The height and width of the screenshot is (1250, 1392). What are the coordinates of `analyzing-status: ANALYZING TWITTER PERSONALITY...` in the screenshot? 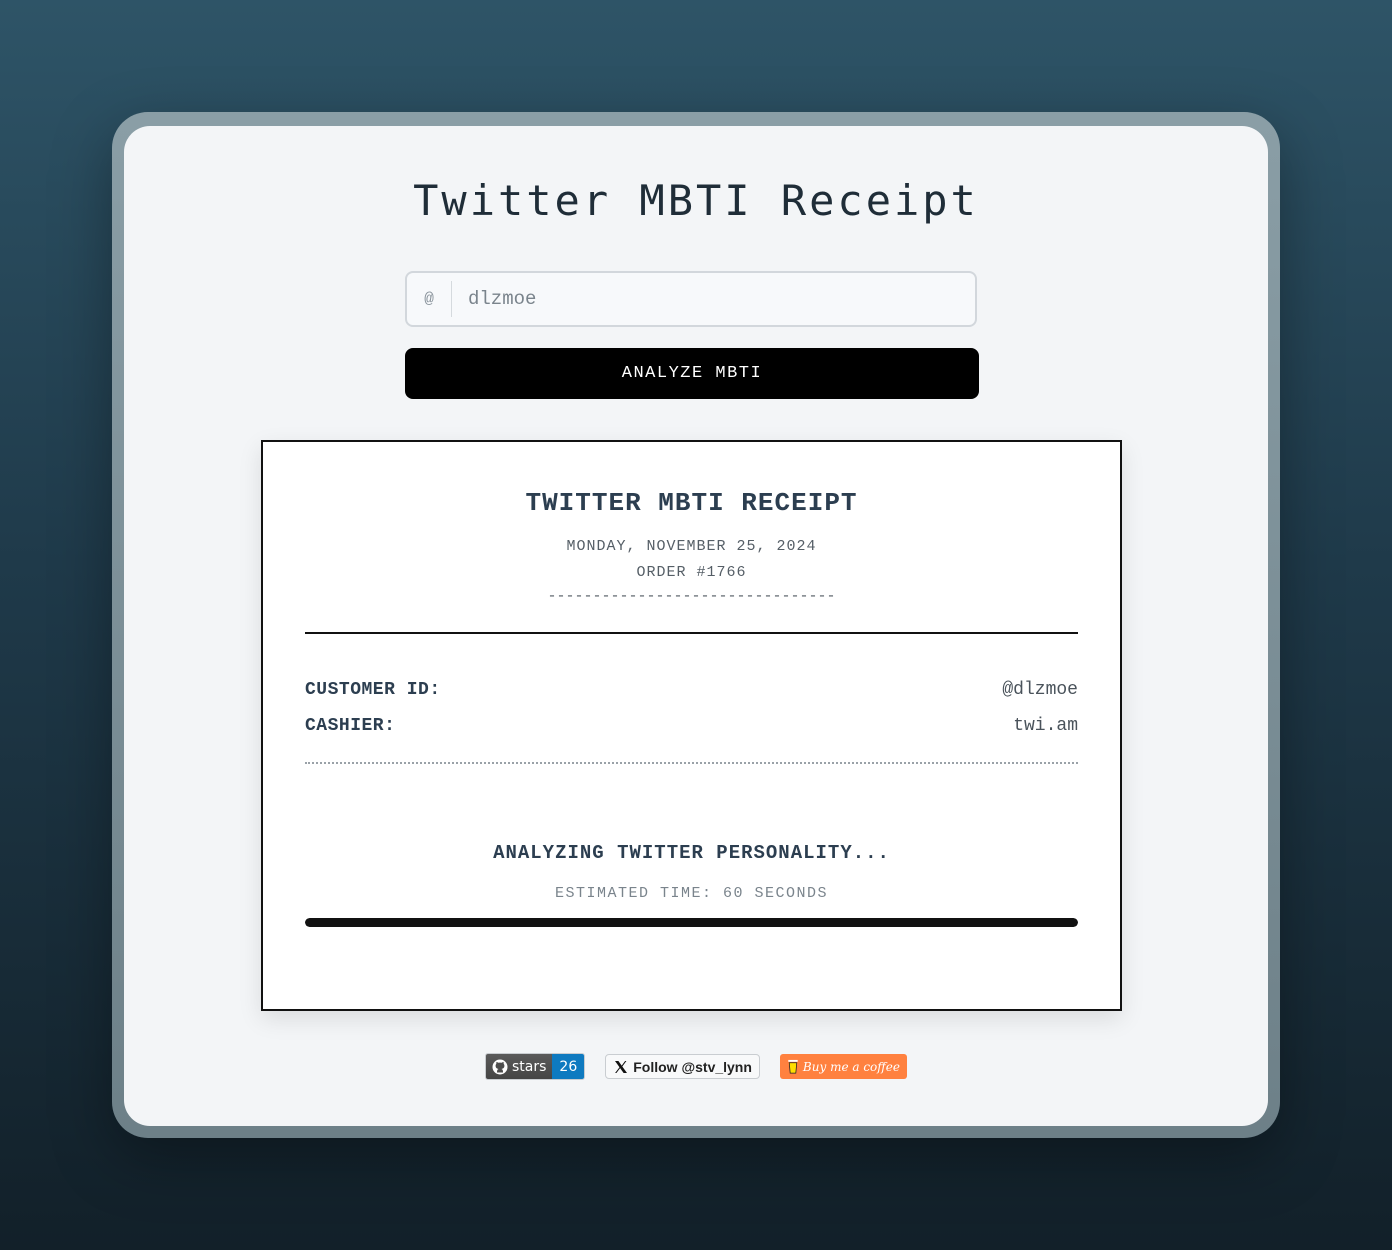 It's located at (691, 853).